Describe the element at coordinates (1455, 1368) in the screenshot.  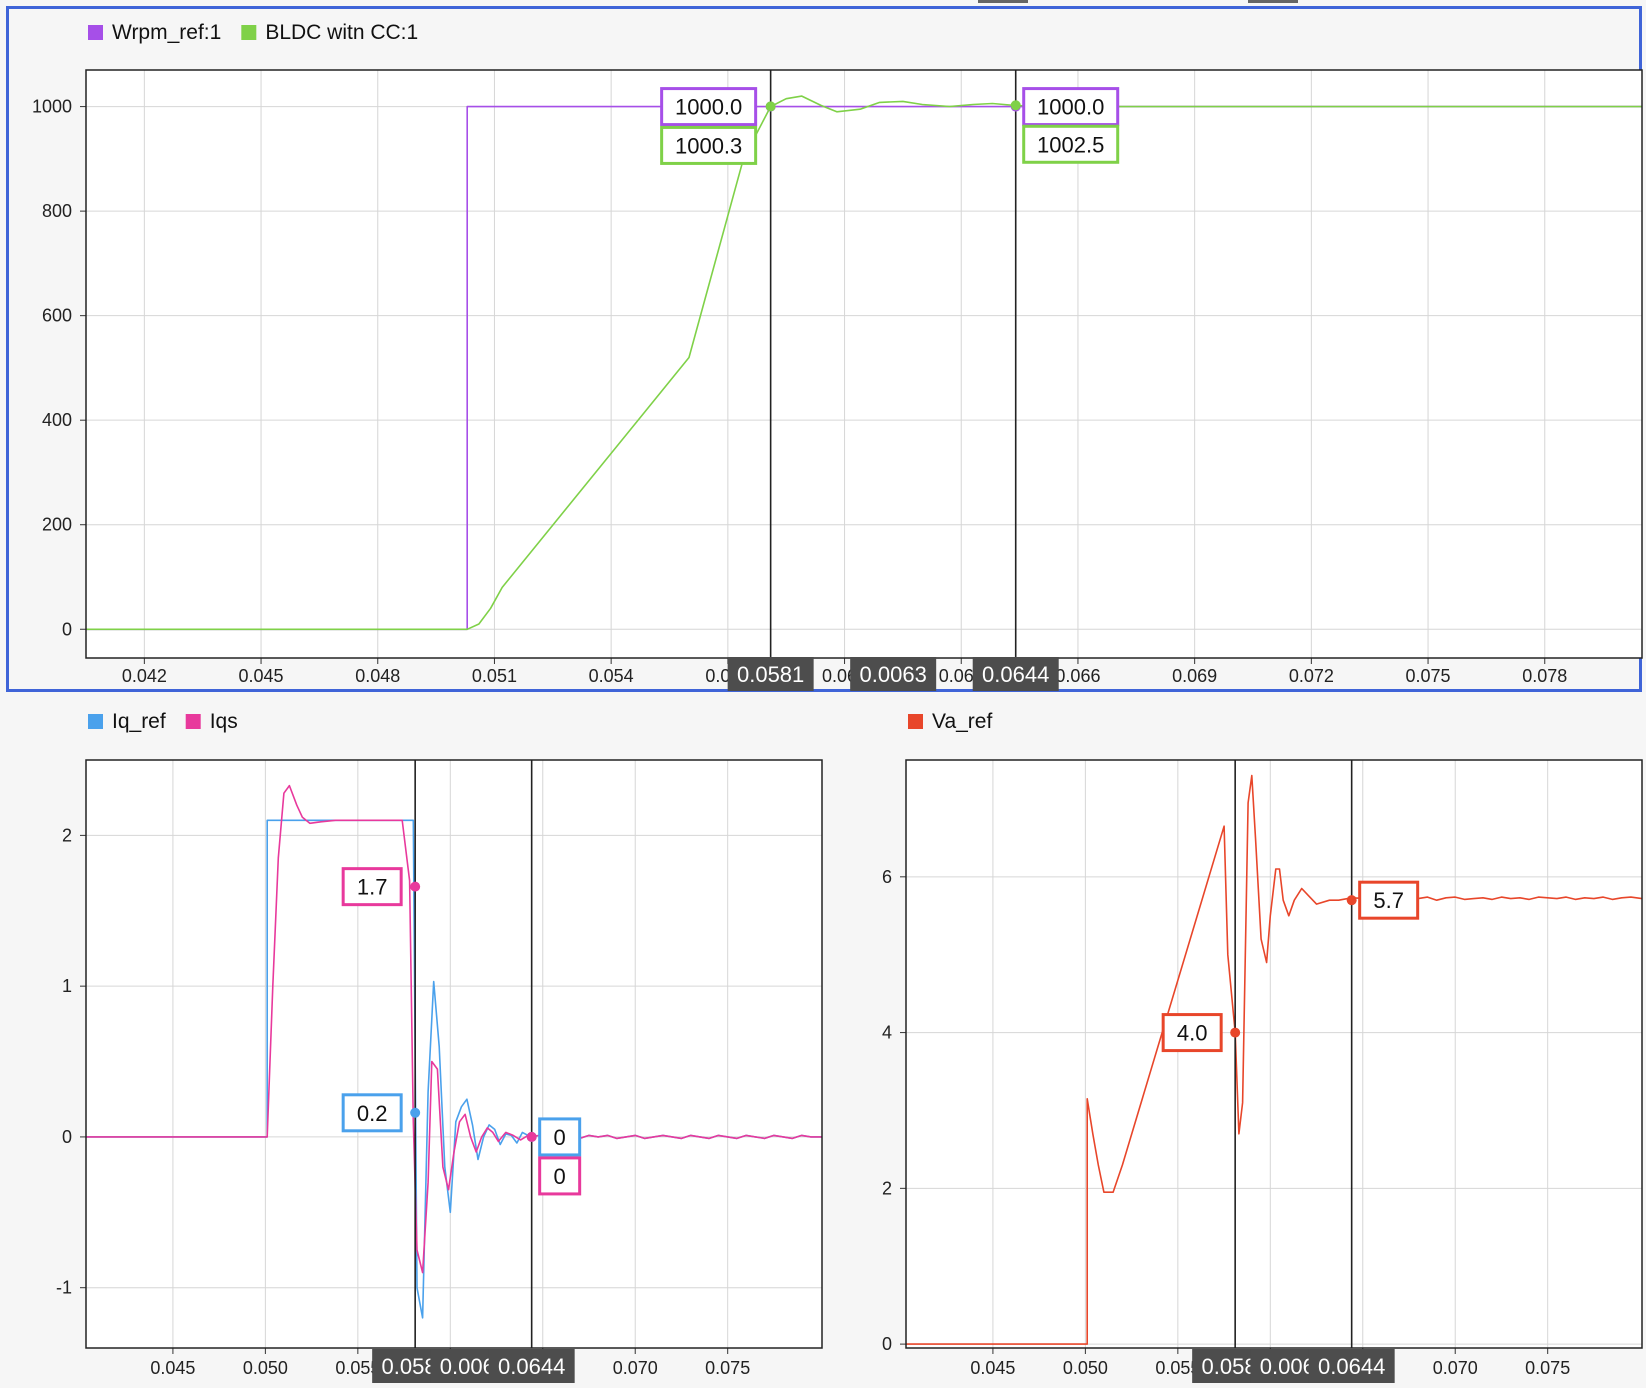
I see `x-tick-label: 0.070` at that location.